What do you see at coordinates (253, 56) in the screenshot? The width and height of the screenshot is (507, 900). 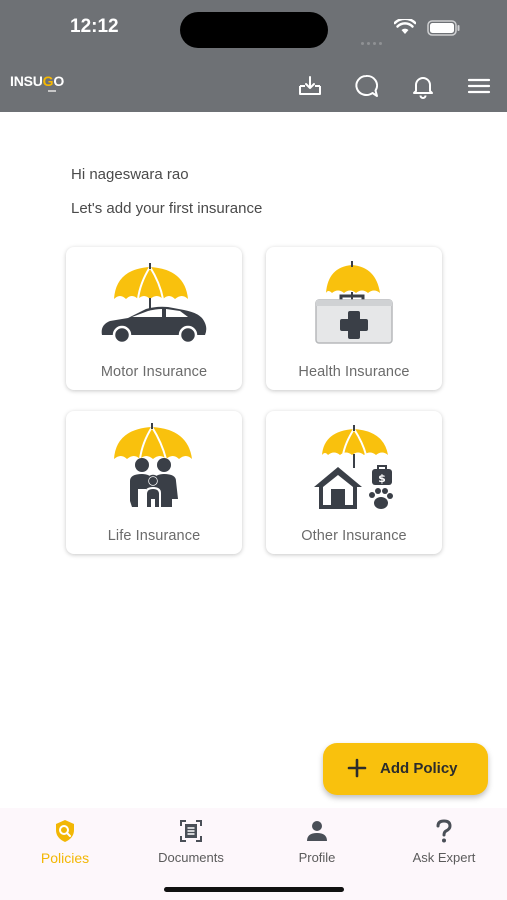 I see `app-header: 12:12 INSUGO` at bounding box center [253, 56].